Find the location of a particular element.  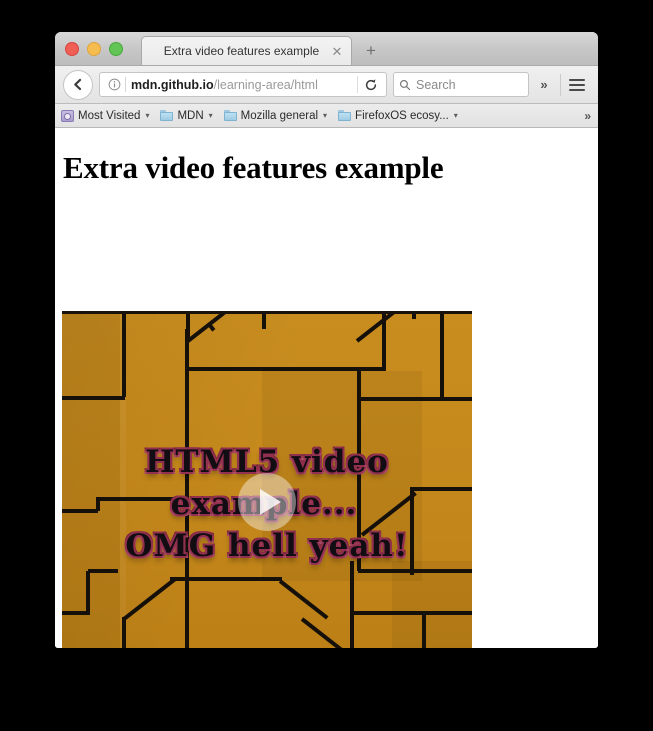

url-path: /learning-area/html is located at coordinates (265, 84).